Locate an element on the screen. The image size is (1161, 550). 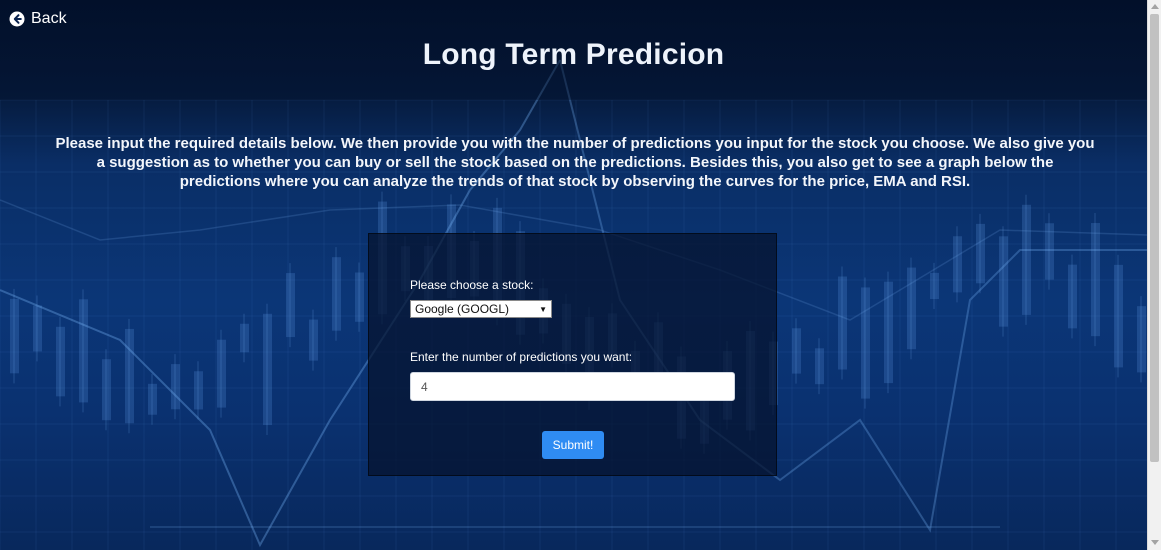
stock-select: Google (GOOGL) ▼ is located at coordinates (481, 309).